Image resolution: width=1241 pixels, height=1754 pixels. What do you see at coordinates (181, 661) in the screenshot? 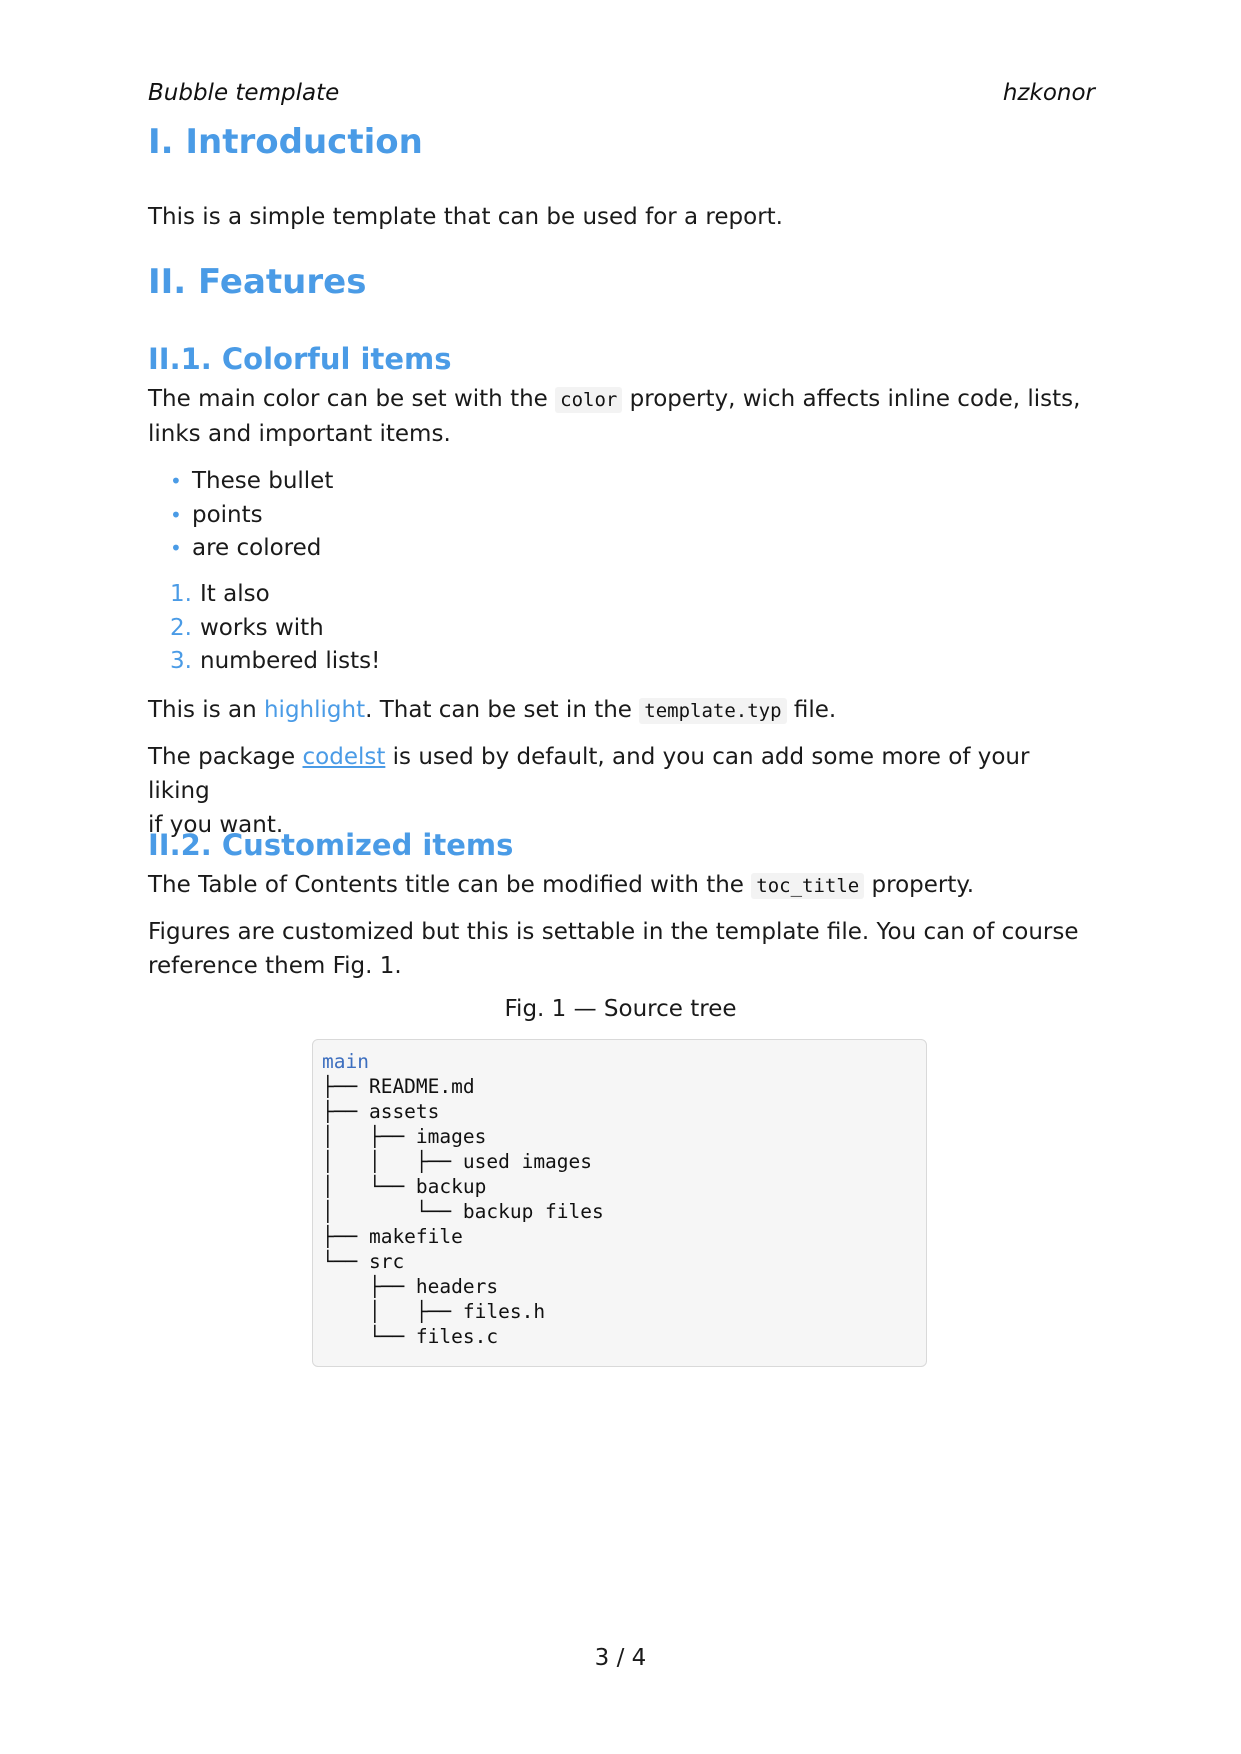
I see `list-number: 3.` at bounding box center [181, 661].